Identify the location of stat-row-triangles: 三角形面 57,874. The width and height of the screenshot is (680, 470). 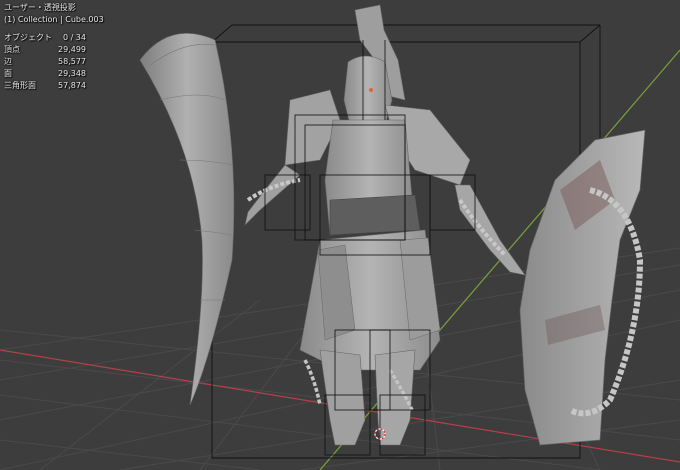
(45, 85).